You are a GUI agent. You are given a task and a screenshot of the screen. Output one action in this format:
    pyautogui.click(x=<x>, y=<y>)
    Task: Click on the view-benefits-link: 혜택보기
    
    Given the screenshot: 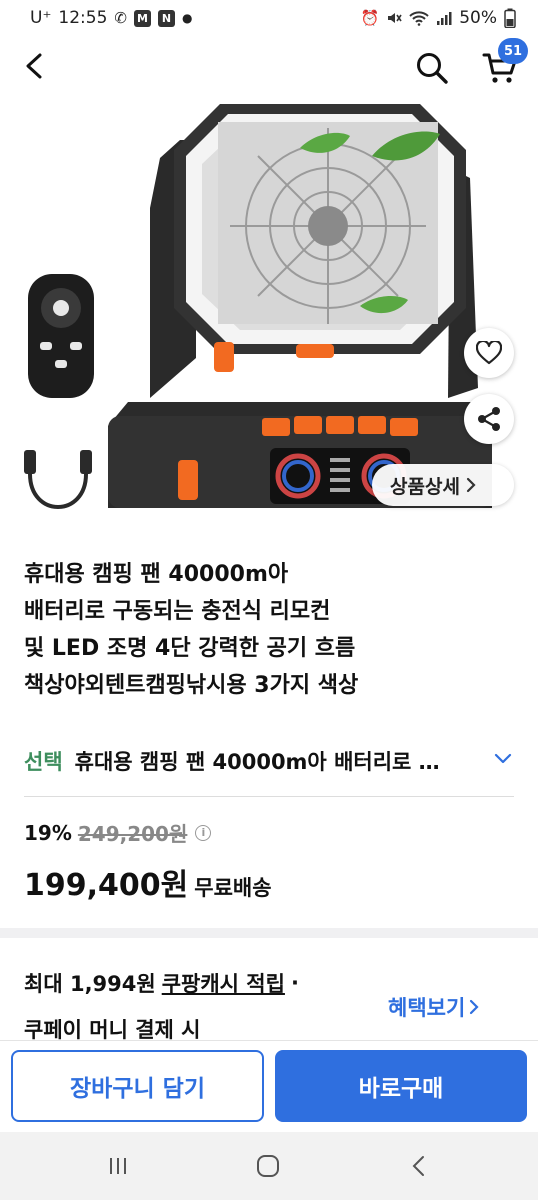 What is the action you would take?
    pyautogui.click(x=433, y=1007)
    